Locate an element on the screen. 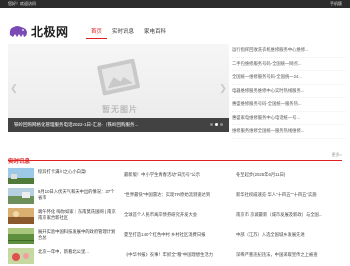 The width and height of the screenshot is (350, 266). mobile-version-link: 手机版 is located at coordinates (336, 4).